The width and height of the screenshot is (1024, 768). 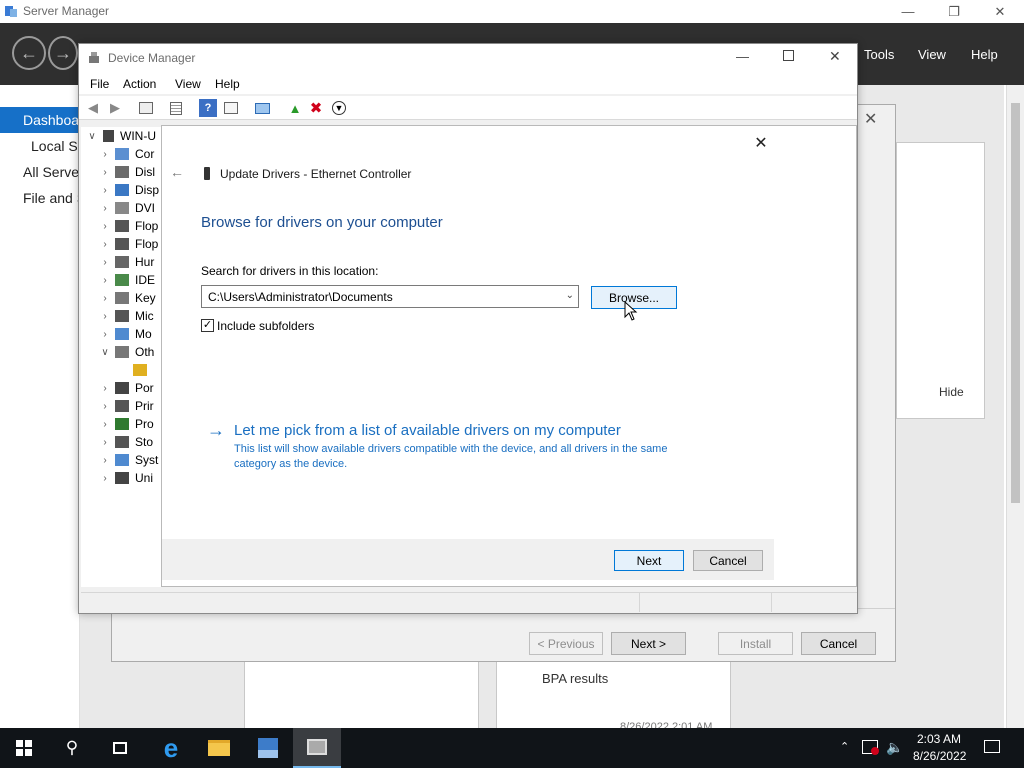 What do you see at coordinates (139, 84) in the screenshot?
I see `menu-action: Action` at bounding box center [139, 84].